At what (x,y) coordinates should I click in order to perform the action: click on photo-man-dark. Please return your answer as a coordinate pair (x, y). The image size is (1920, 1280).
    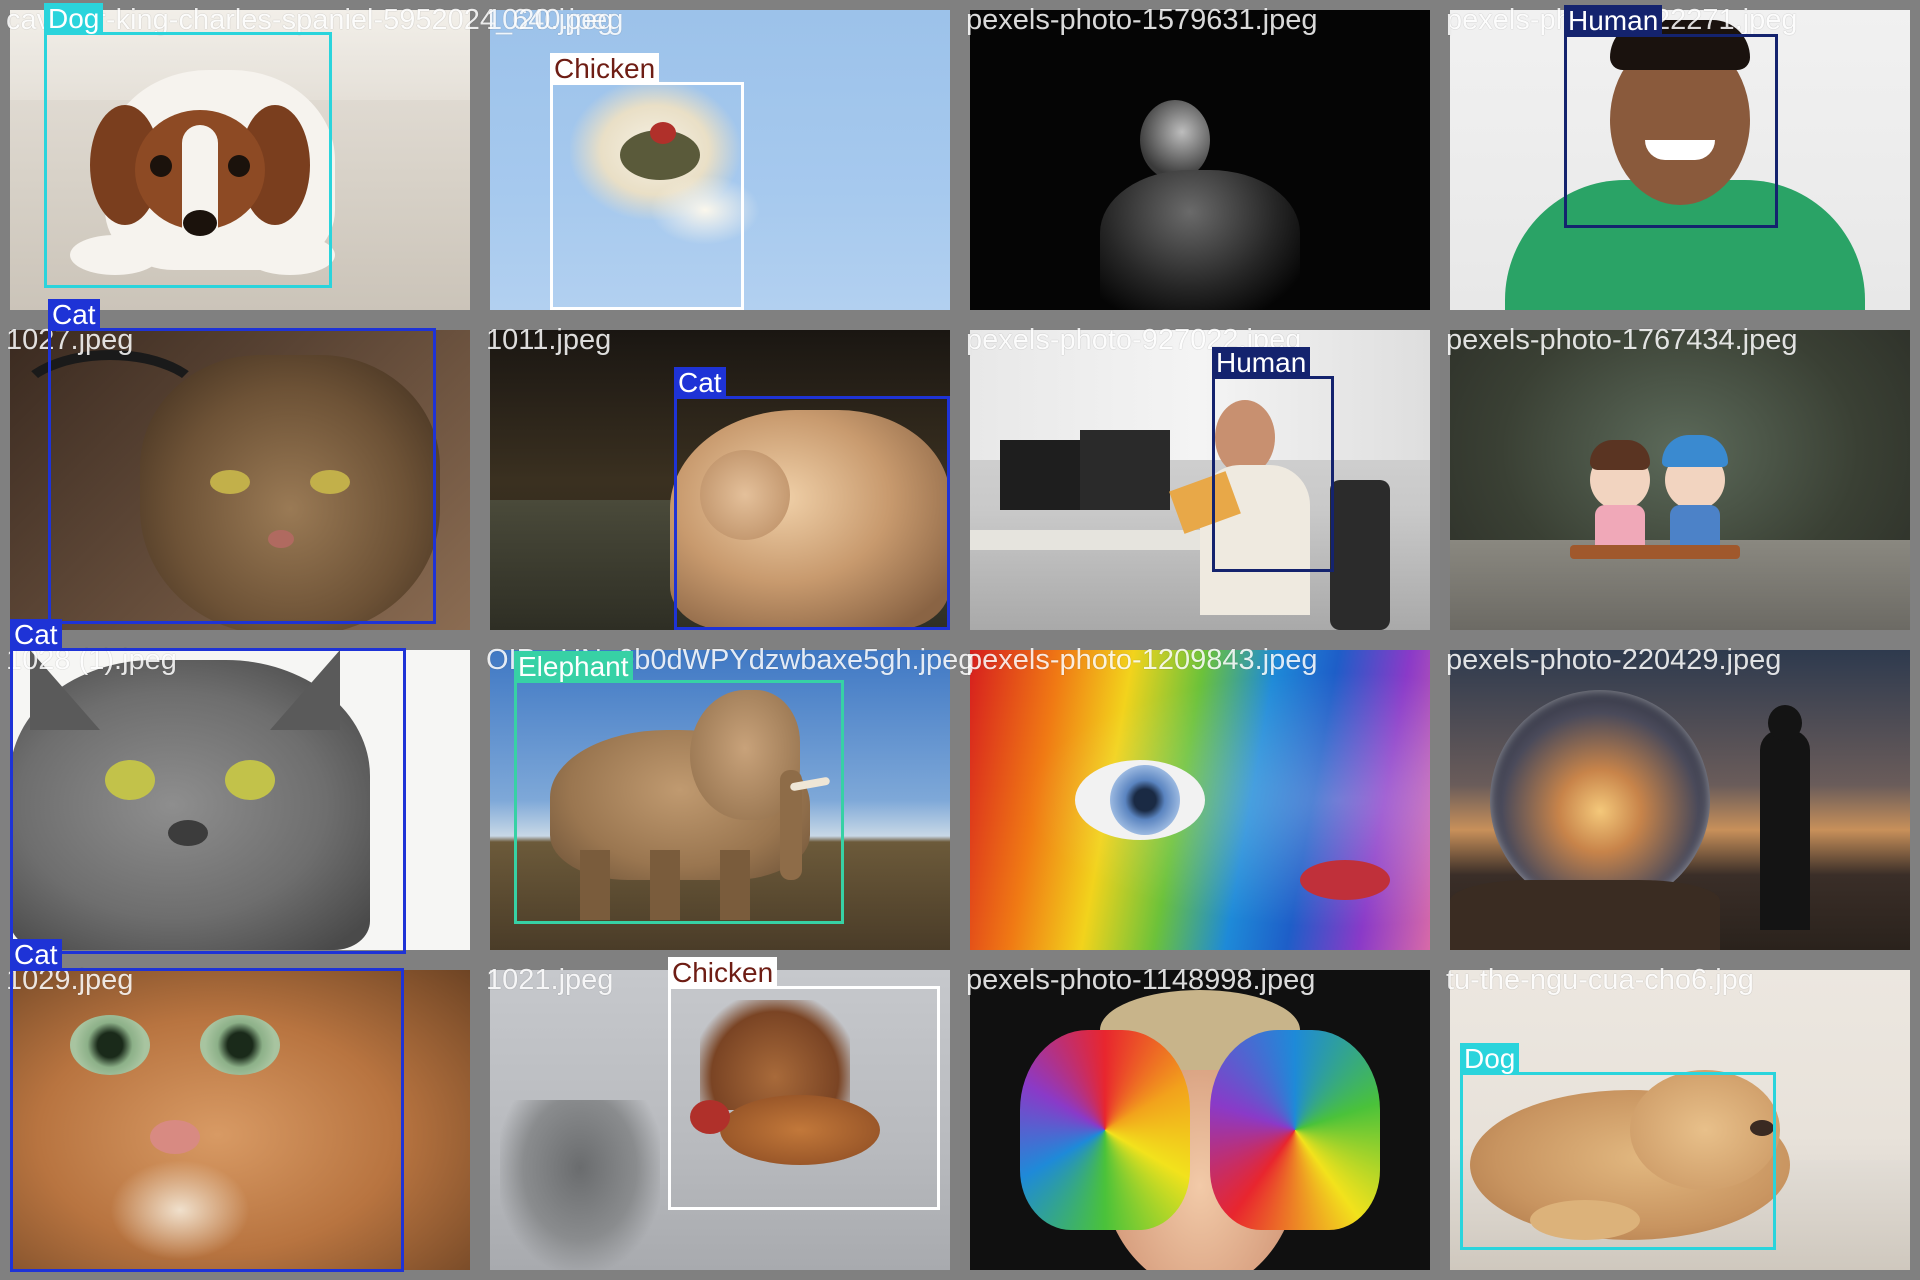
    Looking at the image, I should click on (1200, 160).